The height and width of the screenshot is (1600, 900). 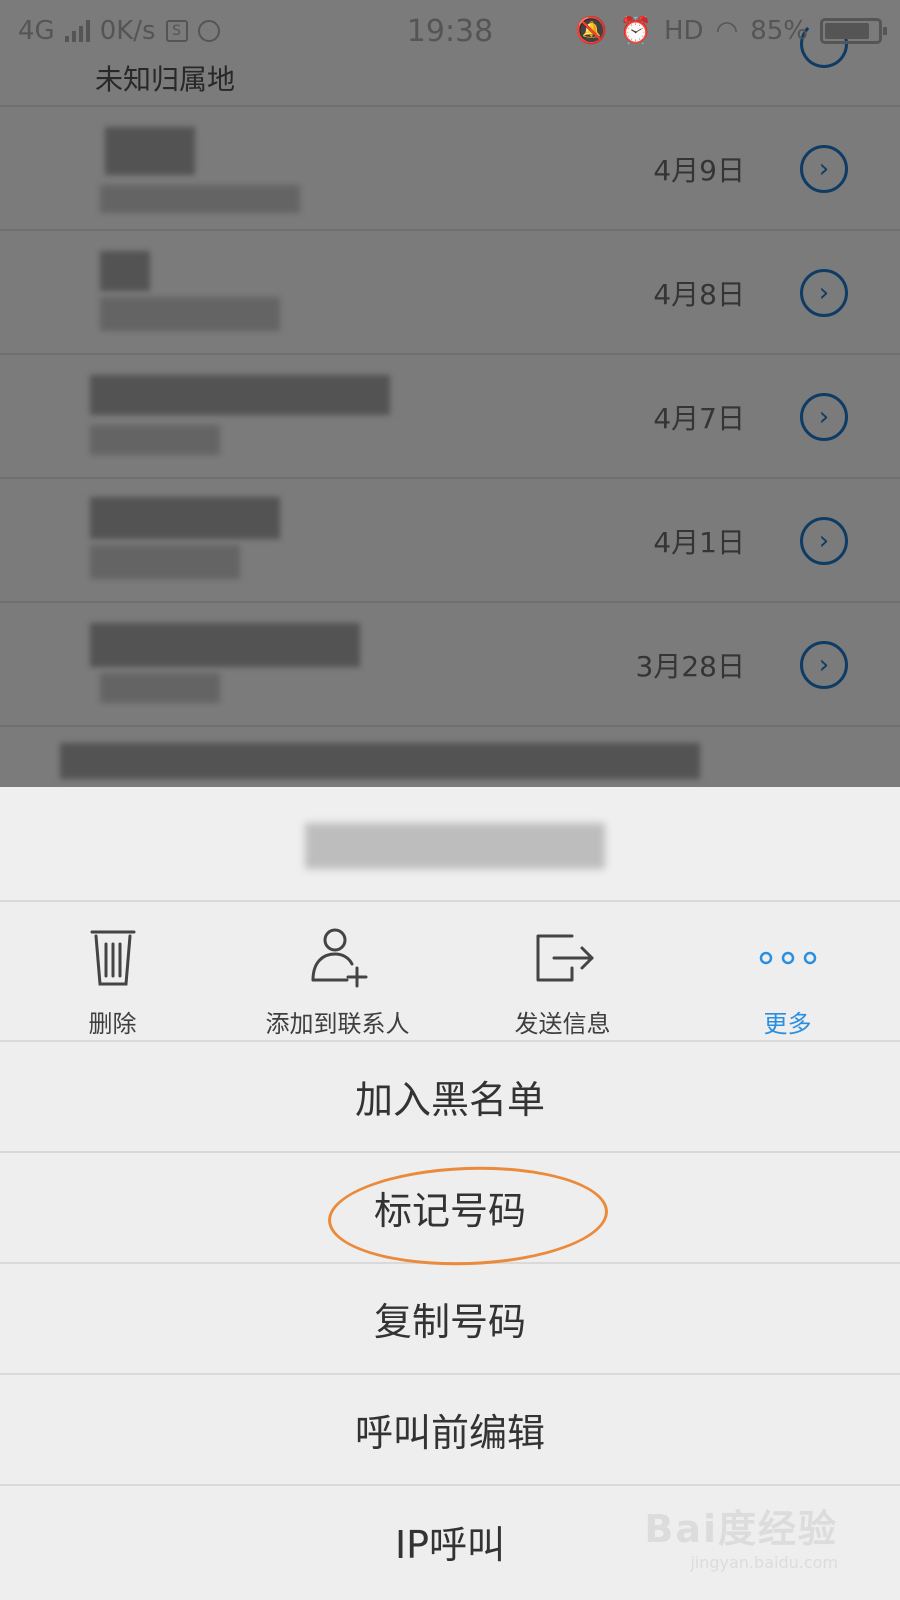 I want to click on hd-label: HD, so click(x=683, y=31).